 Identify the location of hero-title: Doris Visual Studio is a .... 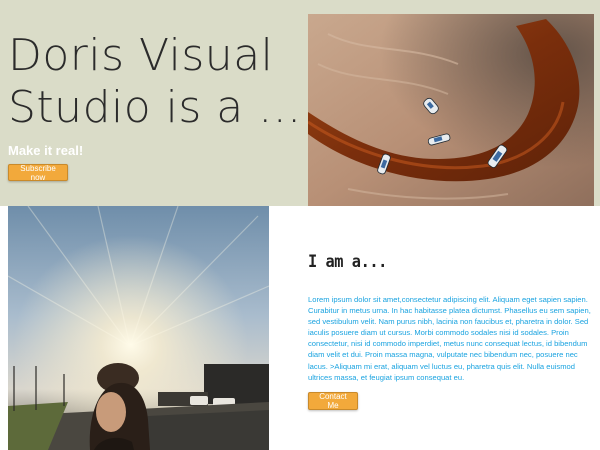
(155, 81).